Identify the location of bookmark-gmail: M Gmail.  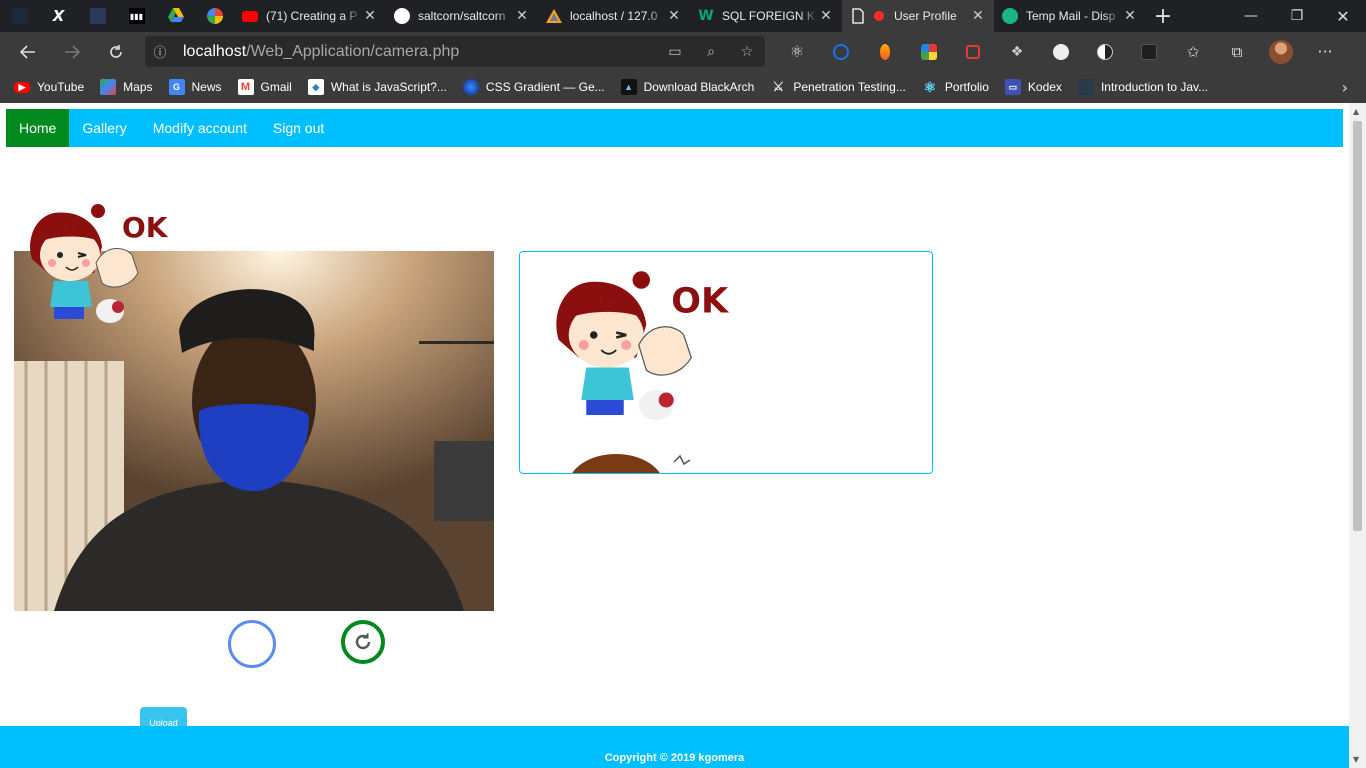
(264, 87).